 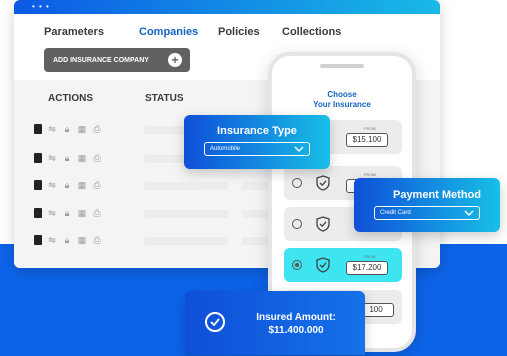 I want to click on add-insurance-company-button: ADD INSURANCE COMPANY +, so click(x=117, y=60).